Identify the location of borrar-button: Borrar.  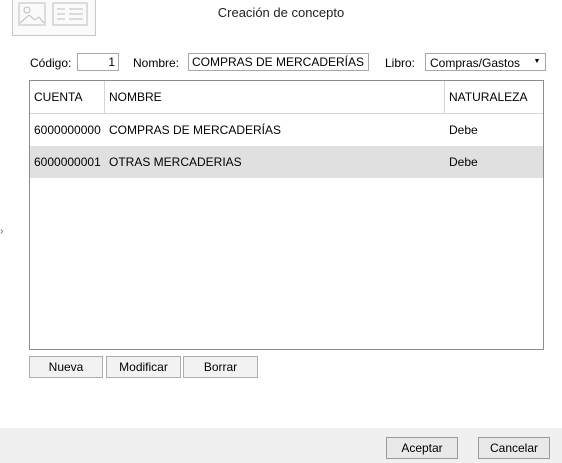
(220, 367).